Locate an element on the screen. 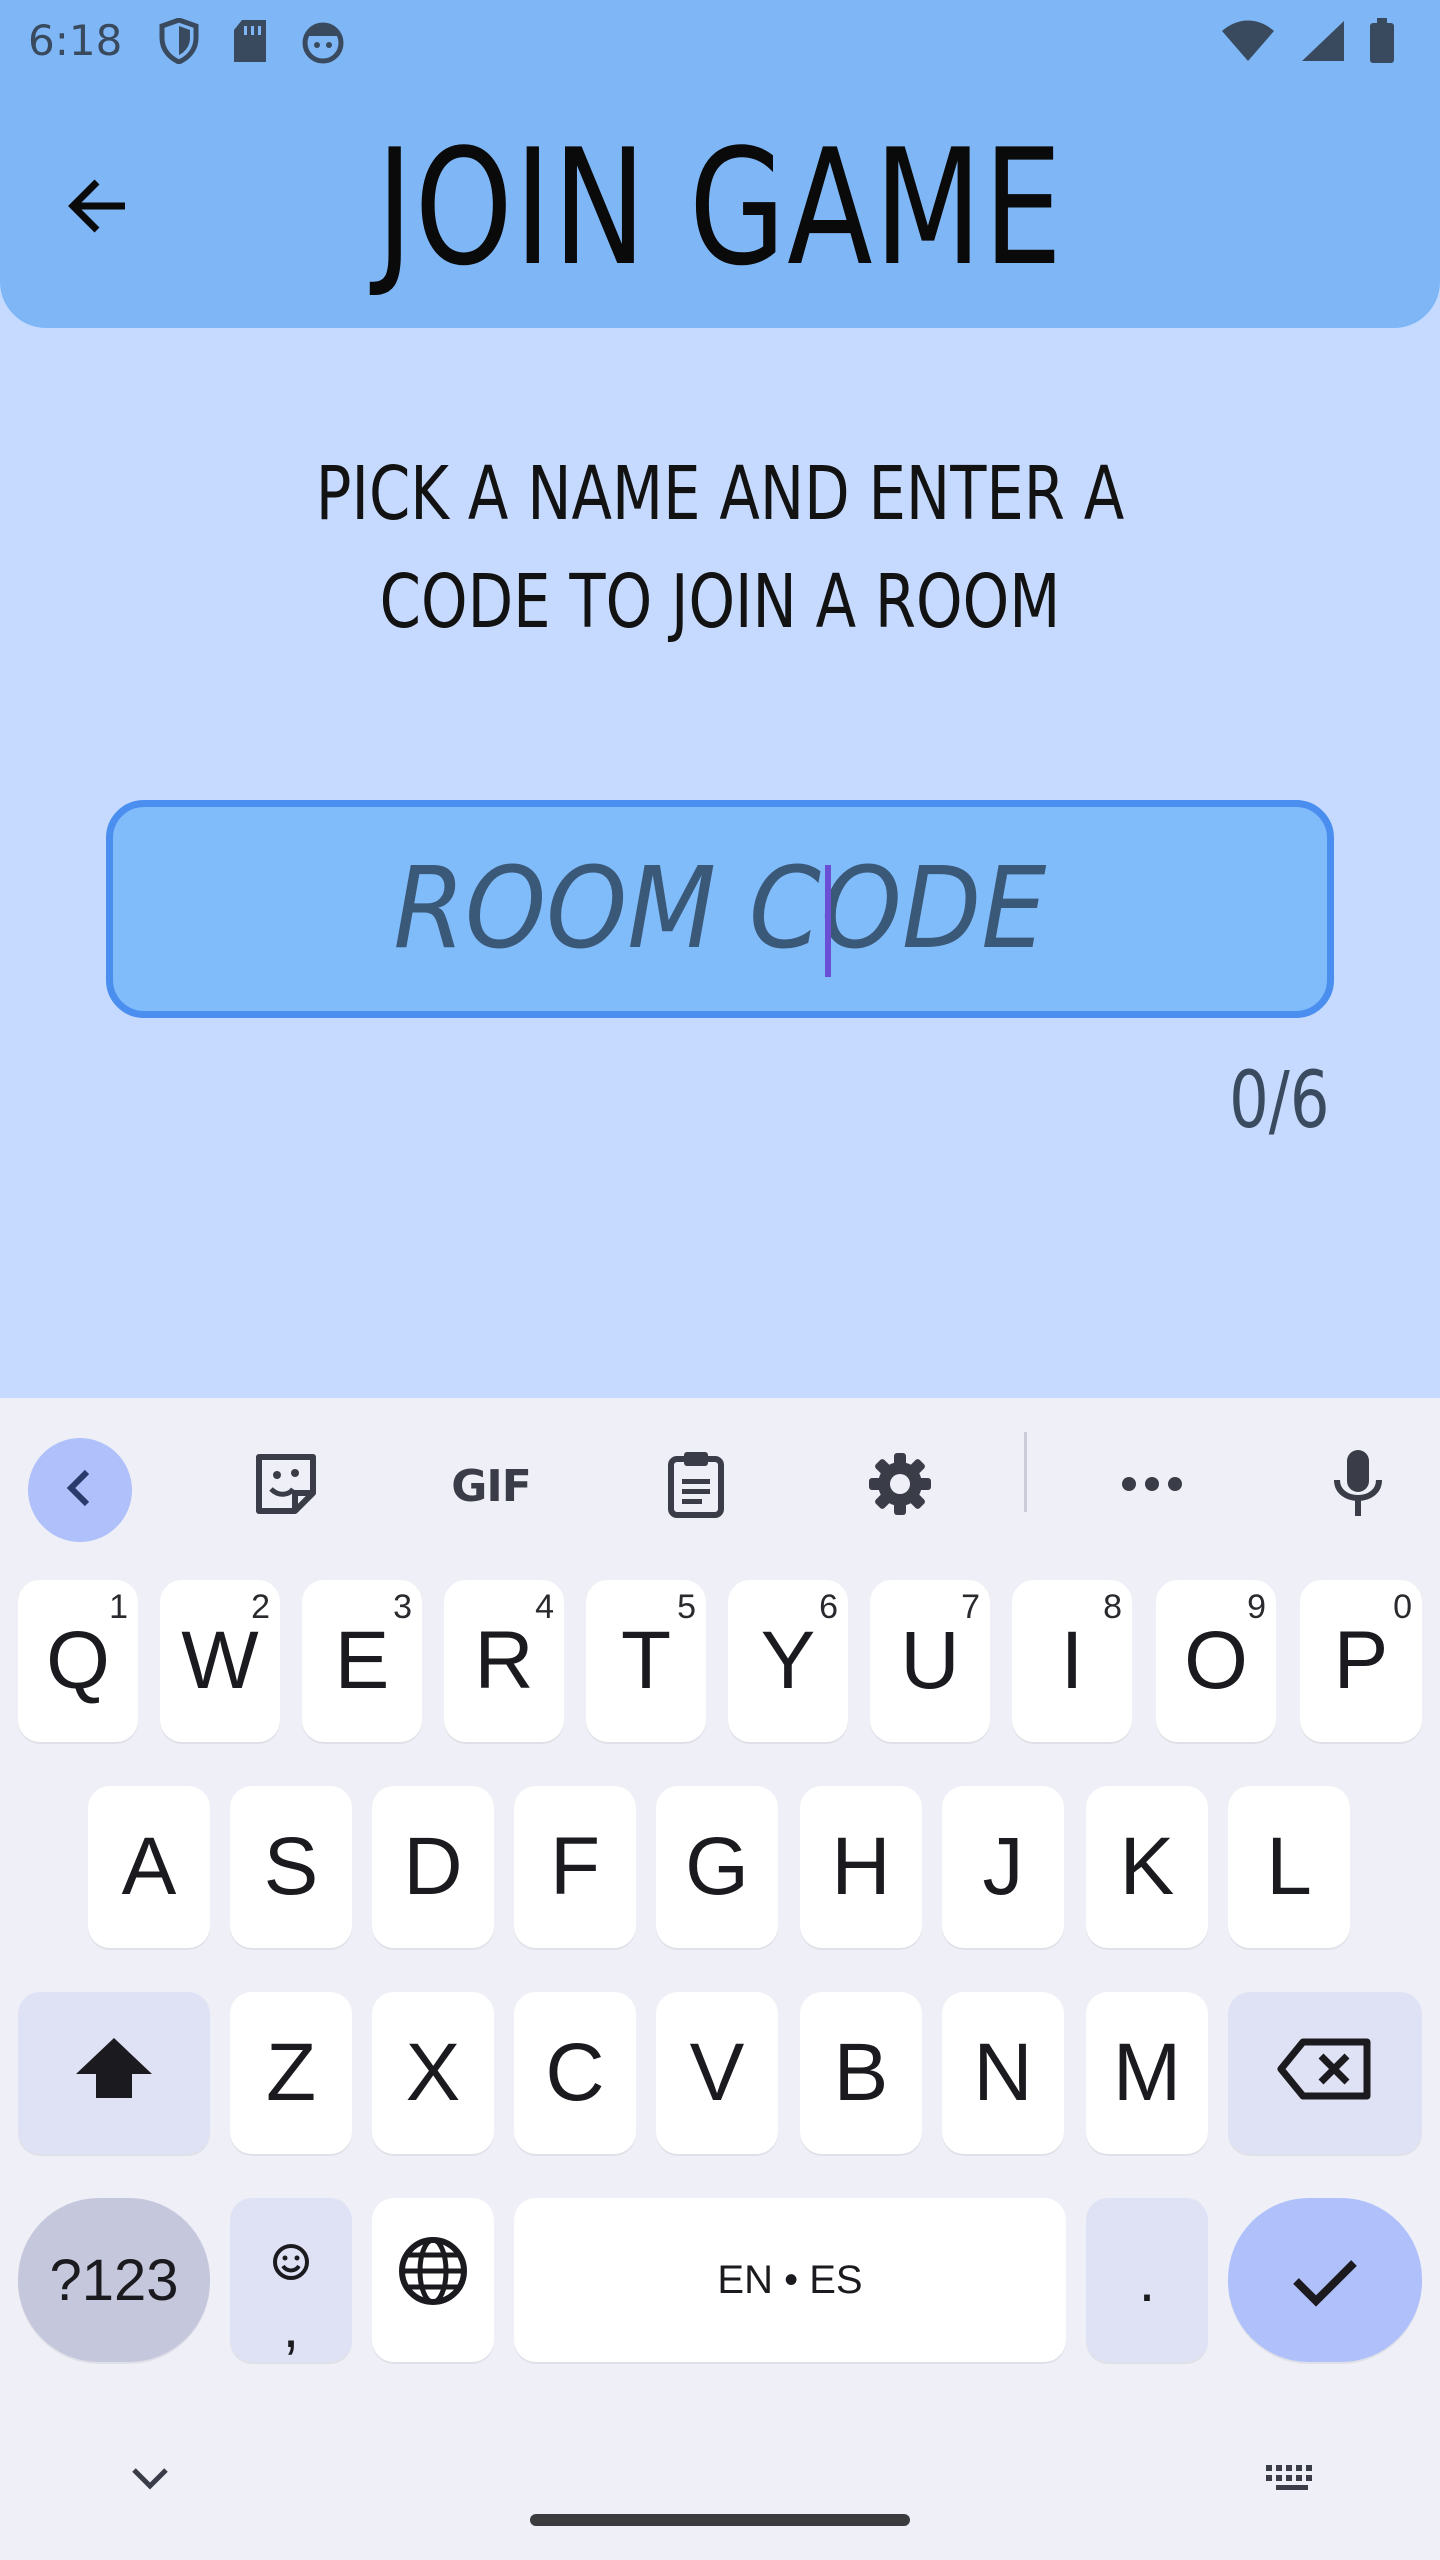 This screenshot has height=2560, width=1440. sticker-icon is located at coordinates (286, 1486).